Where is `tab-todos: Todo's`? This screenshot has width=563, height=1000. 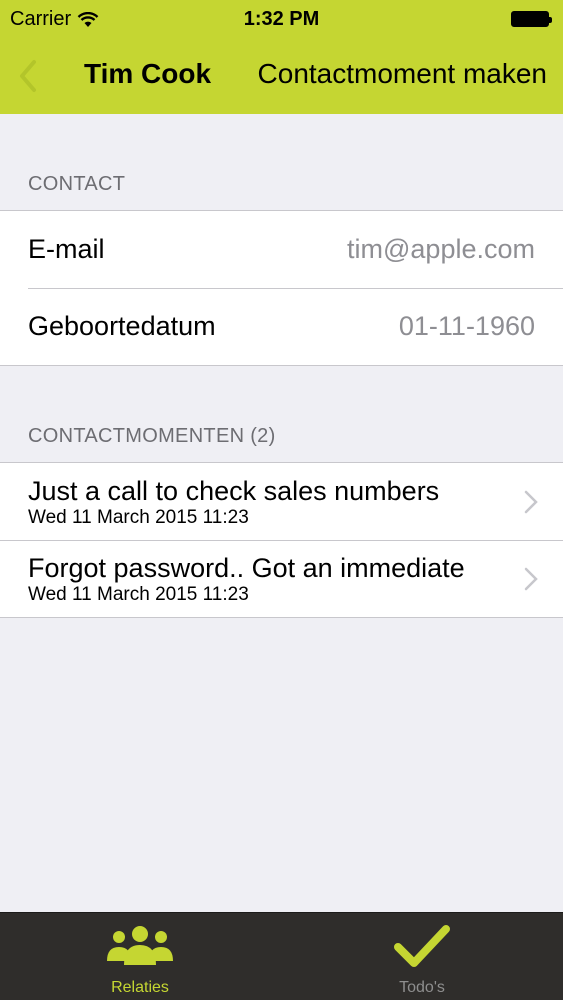
tab-todos: Todo's is located at coordinates (422, 956).